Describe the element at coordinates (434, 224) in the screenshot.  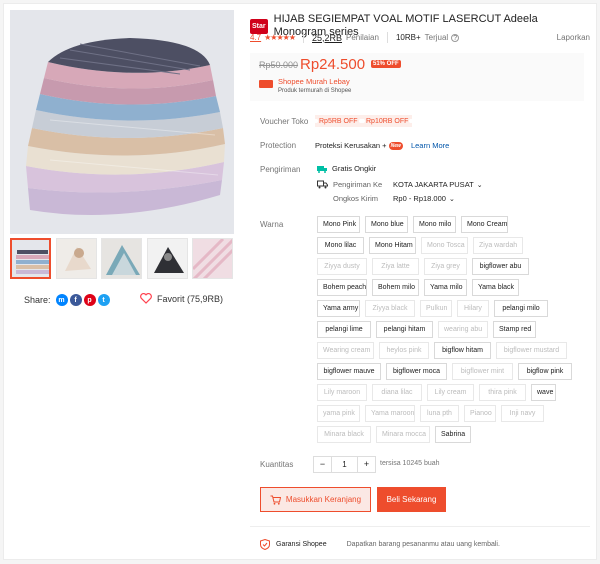
I see `variant-option: Mono milo` at that location.